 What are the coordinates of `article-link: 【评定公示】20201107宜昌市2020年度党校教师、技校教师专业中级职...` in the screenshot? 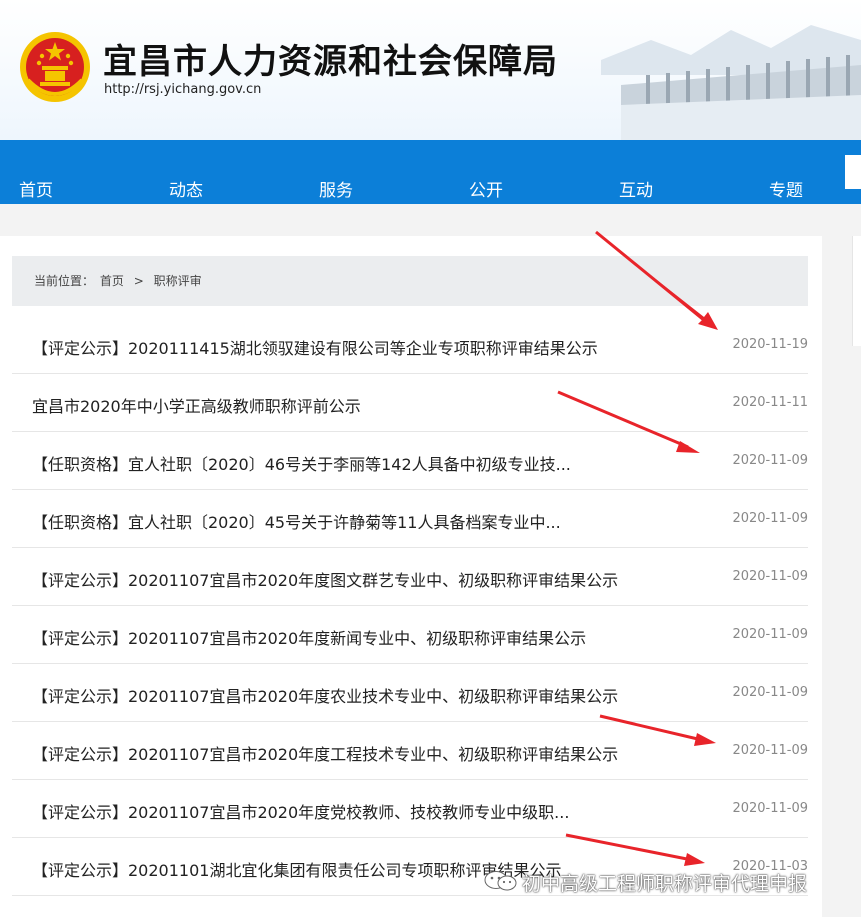 It's located at (300, 811).